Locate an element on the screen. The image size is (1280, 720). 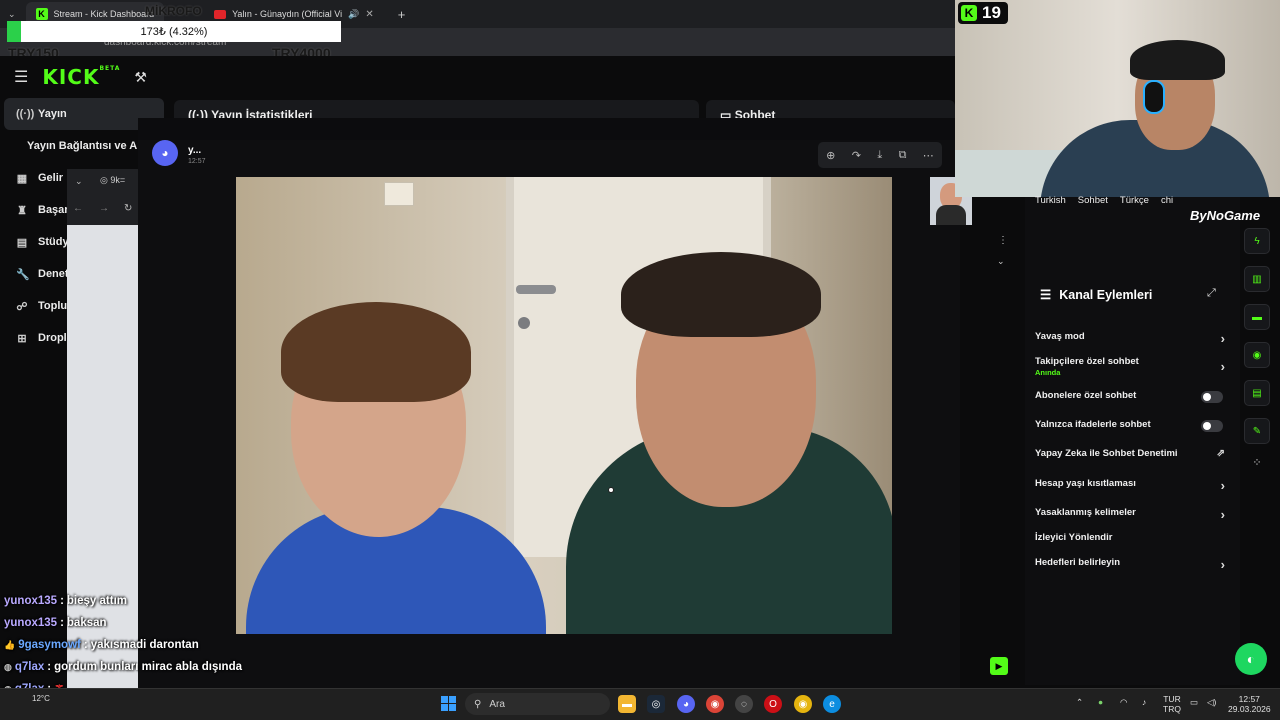
new-tab-button: + is located at coordinates (402, 14).